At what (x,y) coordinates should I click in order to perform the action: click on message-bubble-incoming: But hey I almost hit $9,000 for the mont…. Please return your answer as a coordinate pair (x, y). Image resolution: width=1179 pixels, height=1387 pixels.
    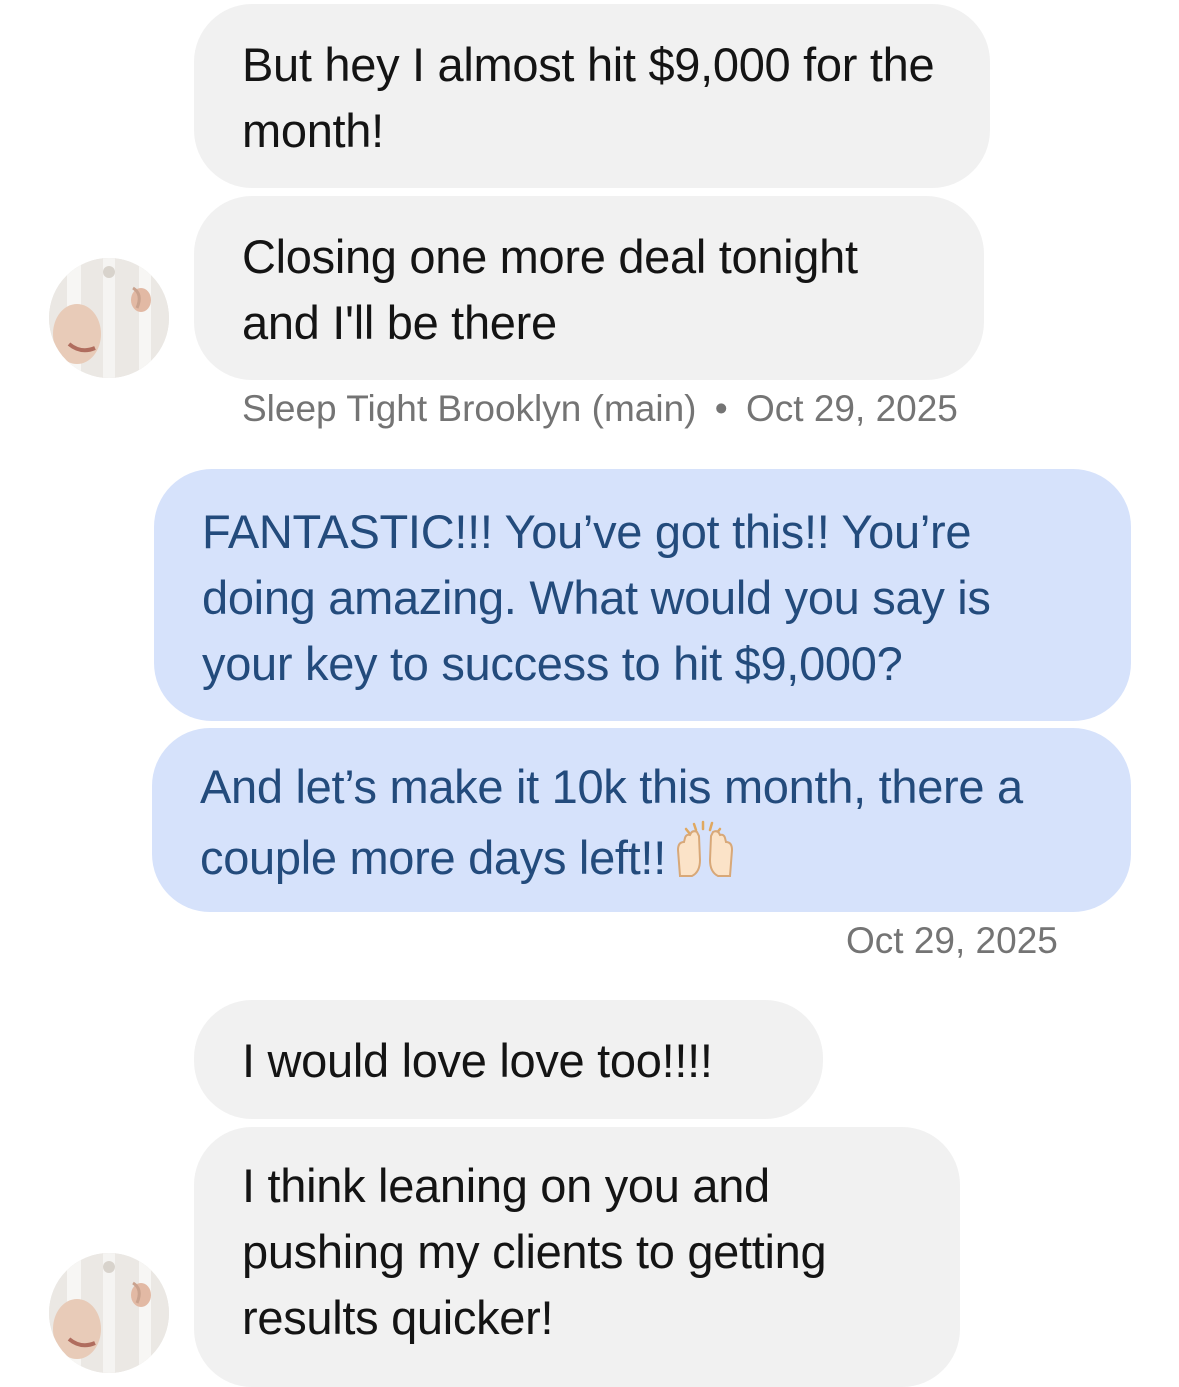
    Looking at the image, I should click on (592, 96).